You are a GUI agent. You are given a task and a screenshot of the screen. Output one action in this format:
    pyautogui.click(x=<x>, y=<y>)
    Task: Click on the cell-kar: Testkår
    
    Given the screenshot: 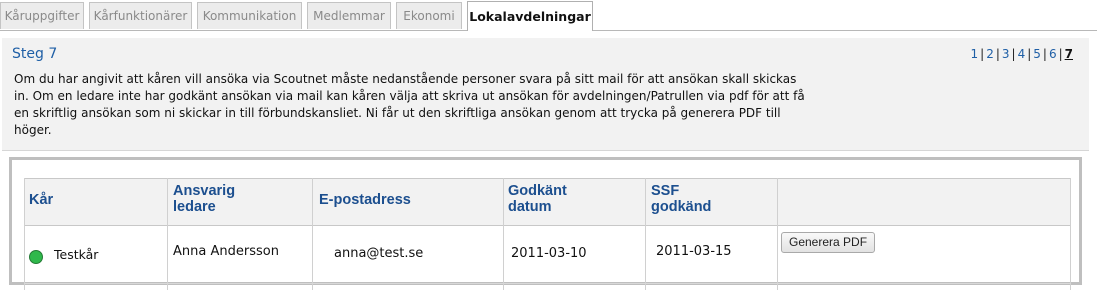 What is the action you would take?
    pyautogui.click(x=76, y=254)
    